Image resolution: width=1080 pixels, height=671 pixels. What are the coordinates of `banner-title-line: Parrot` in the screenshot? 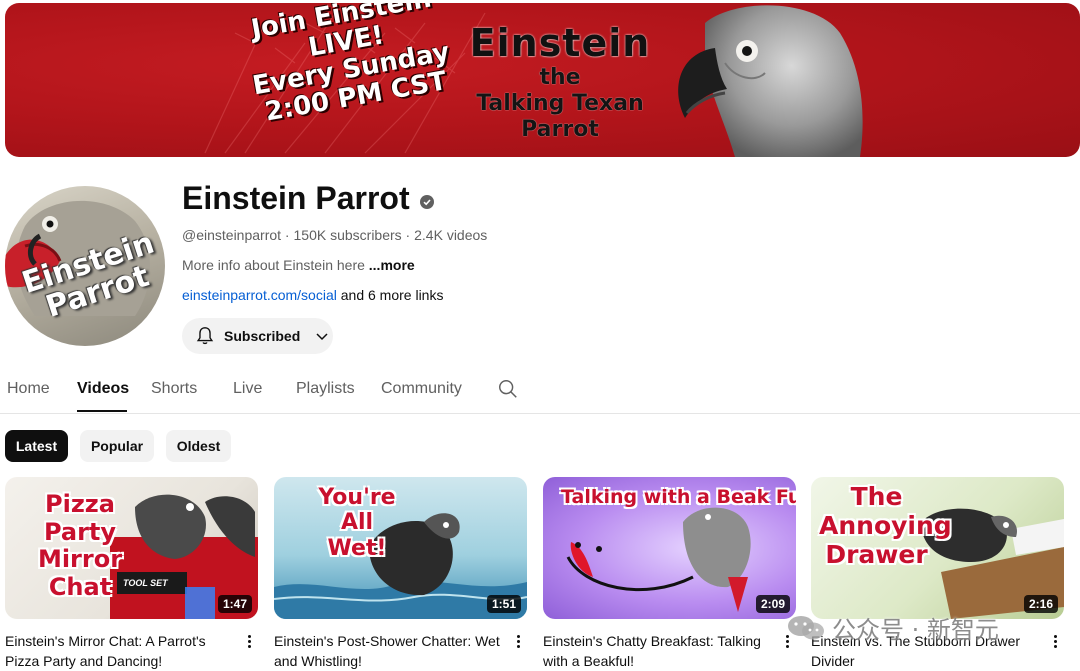 It's located at (560, 129).